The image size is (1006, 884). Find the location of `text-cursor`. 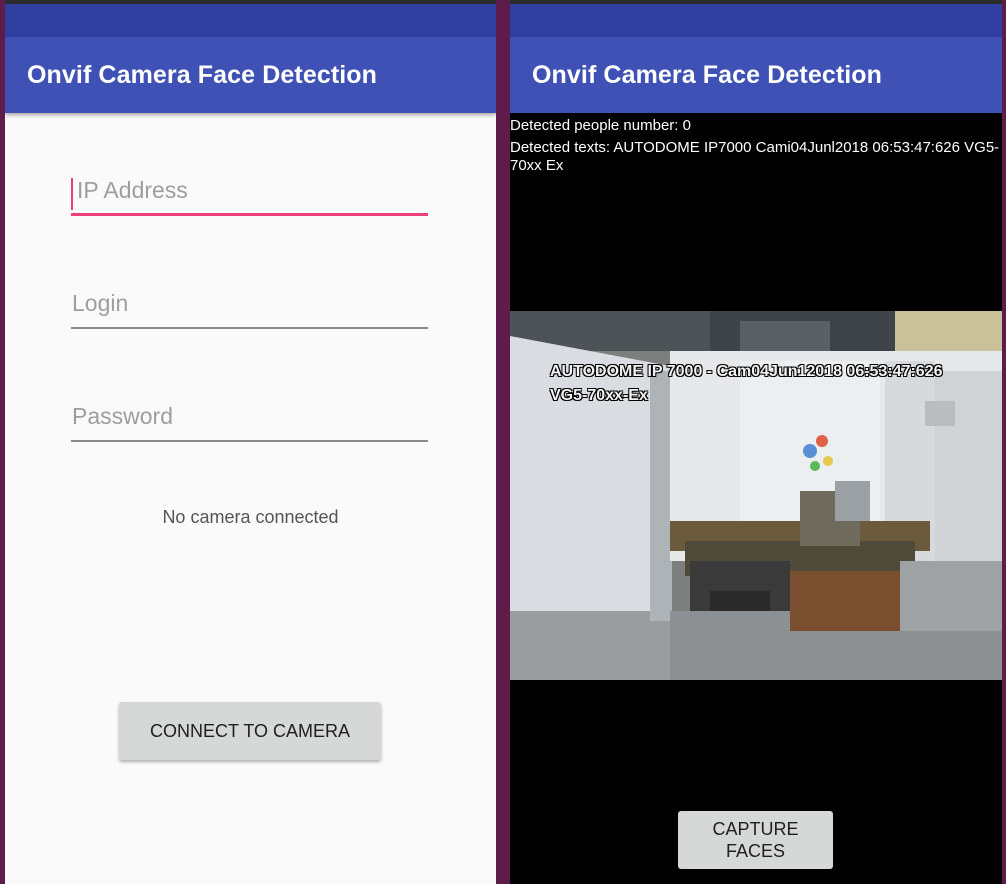

text-cursor is located at coordinates (72, 194).